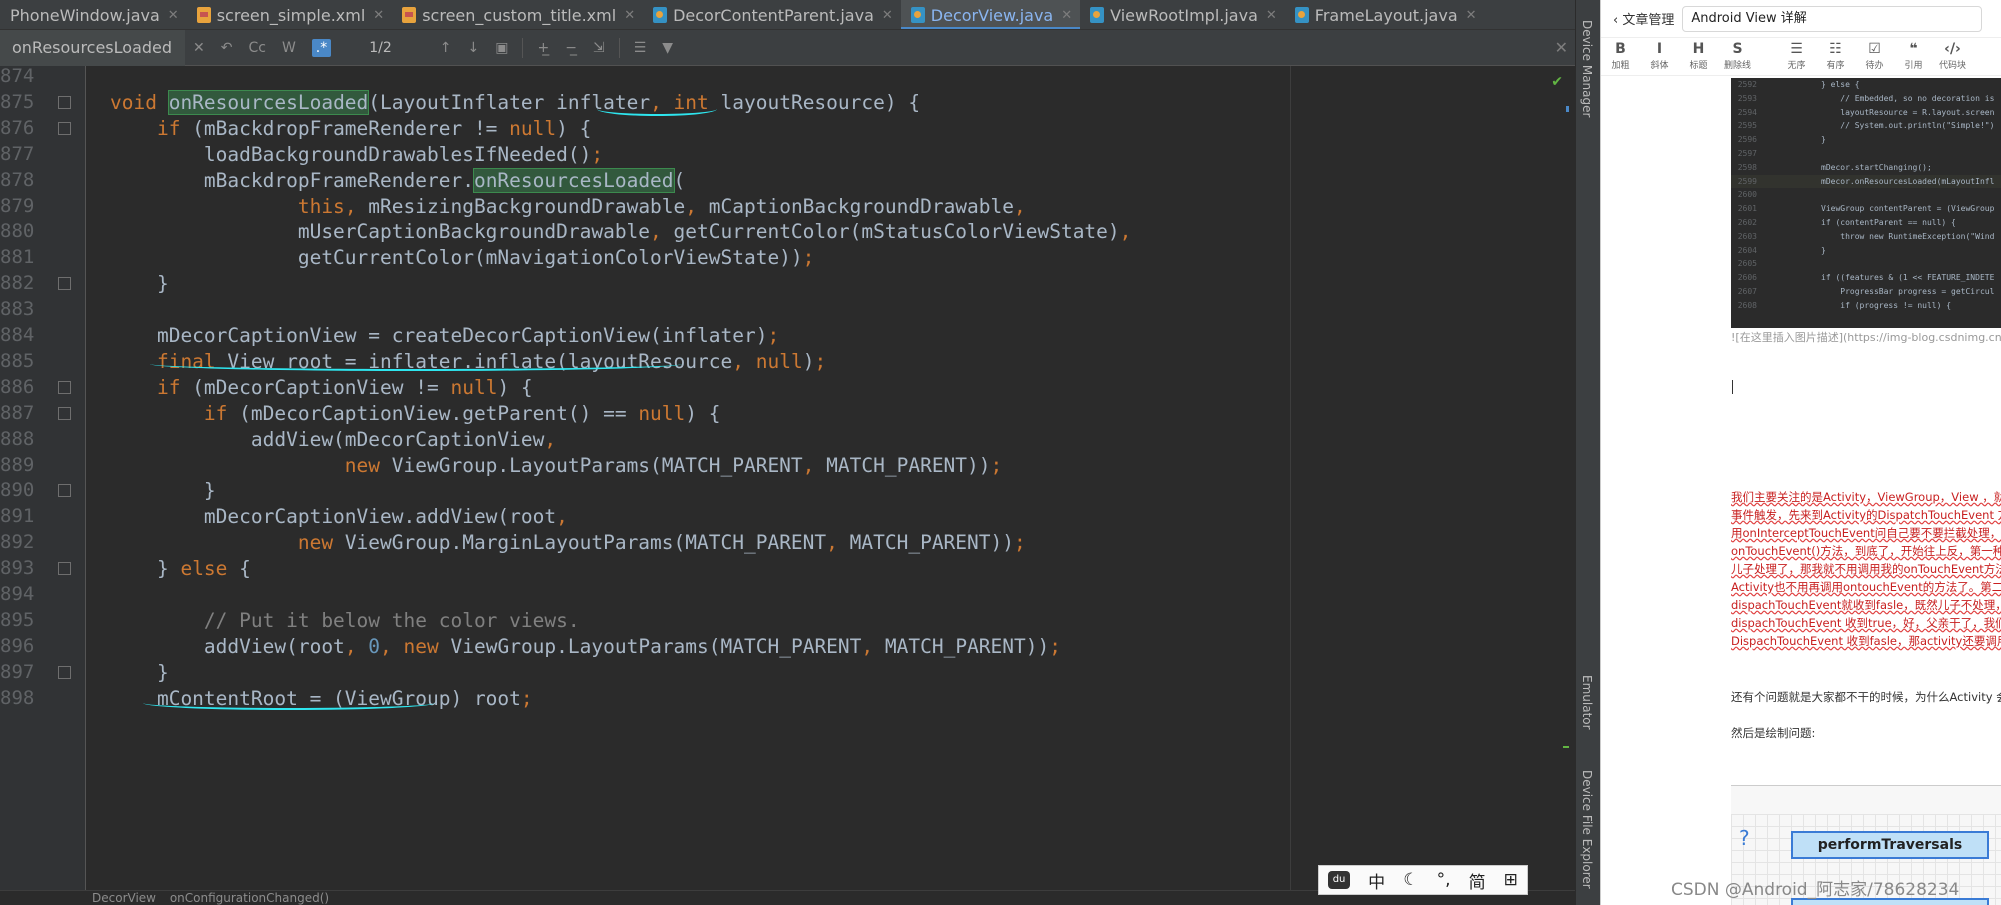  What do you see at coordinates (227, 48) in the screenshot?
I see `history-icon: ↶` at bounding box center [227, 48].